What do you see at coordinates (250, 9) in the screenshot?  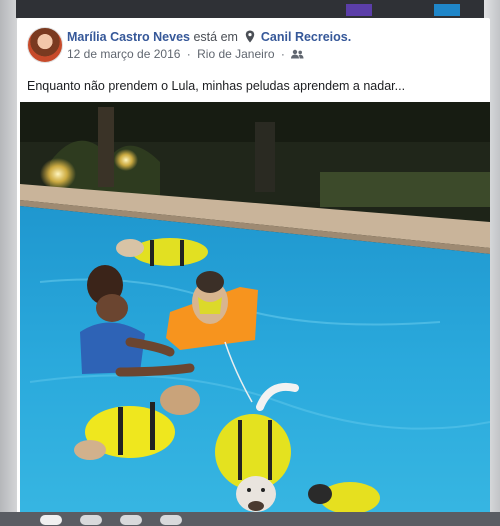 I see `browser-top-strip` at bounding box center [250, 9].